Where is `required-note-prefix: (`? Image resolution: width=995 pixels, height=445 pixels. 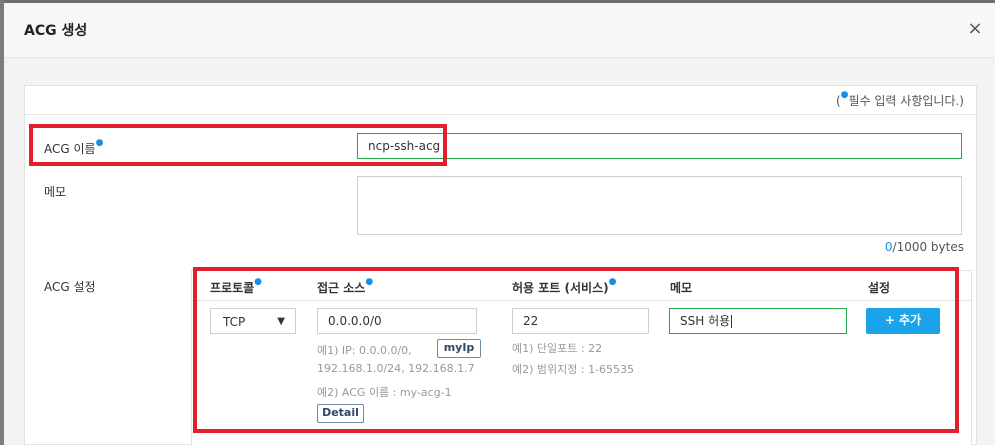
required-note-prefix: ( is located at coordinates (838, 101).